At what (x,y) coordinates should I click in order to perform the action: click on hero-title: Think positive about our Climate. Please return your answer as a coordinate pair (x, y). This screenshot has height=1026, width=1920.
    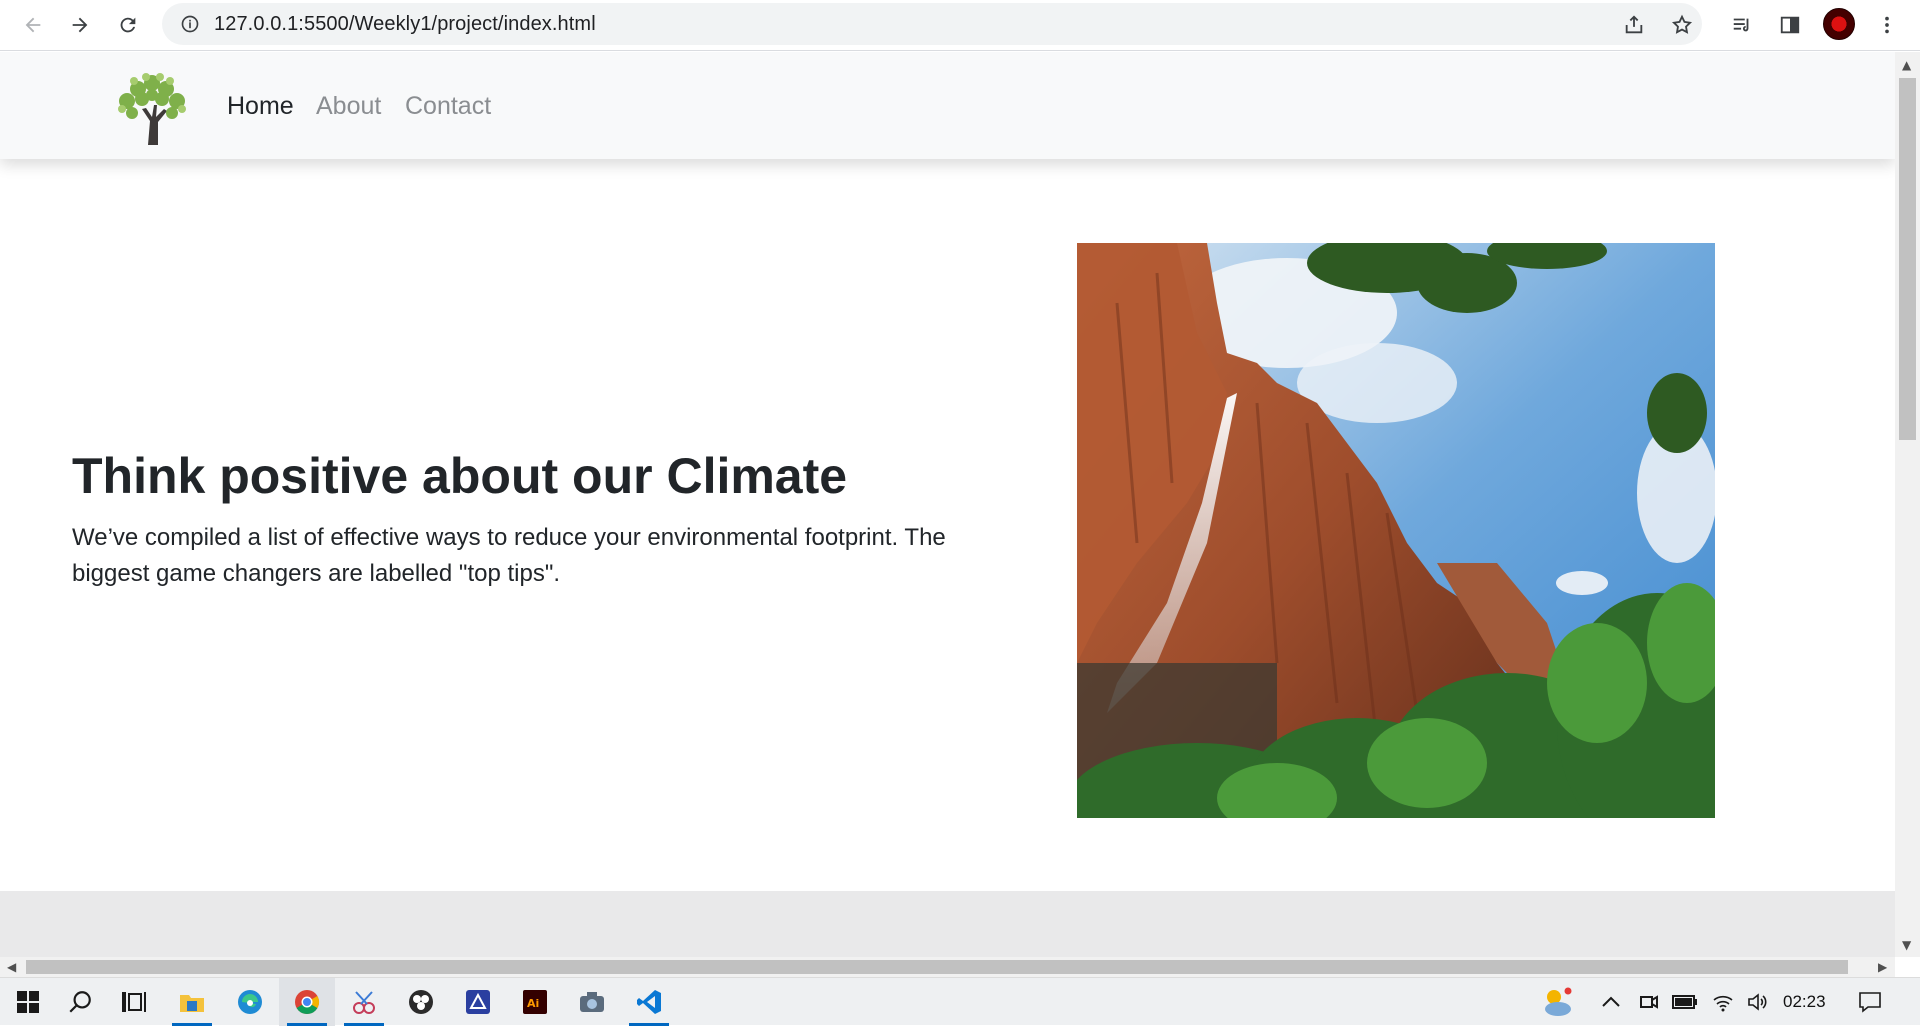
    Looking at the image, I should click on (460, 476).